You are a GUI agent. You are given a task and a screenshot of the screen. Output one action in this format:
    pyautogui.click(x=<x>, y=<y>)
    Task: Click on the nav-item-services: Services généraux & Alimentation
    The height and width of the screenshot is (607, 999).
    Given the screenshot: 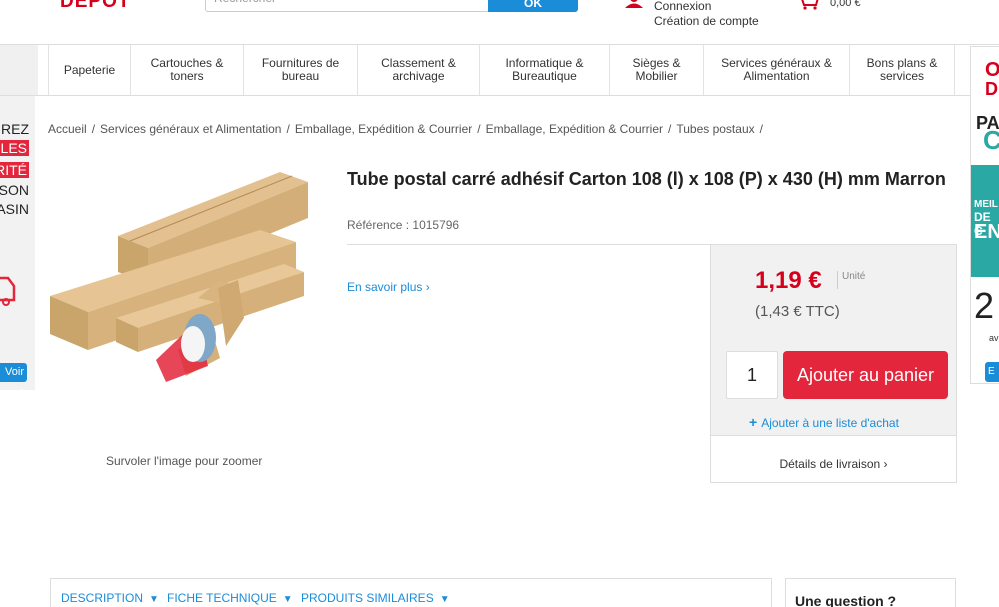 What is the action you would take?
    pyautogui.click(x=776, y=70)
    